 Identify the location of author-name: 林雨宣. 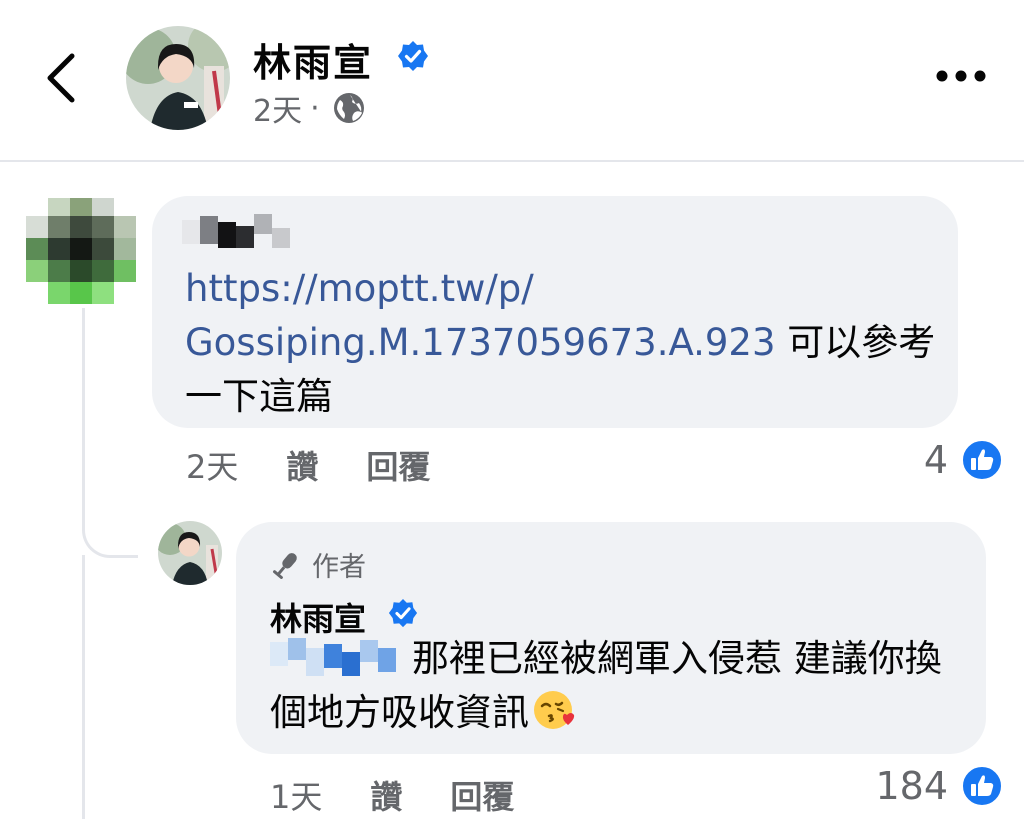
(313, 59).